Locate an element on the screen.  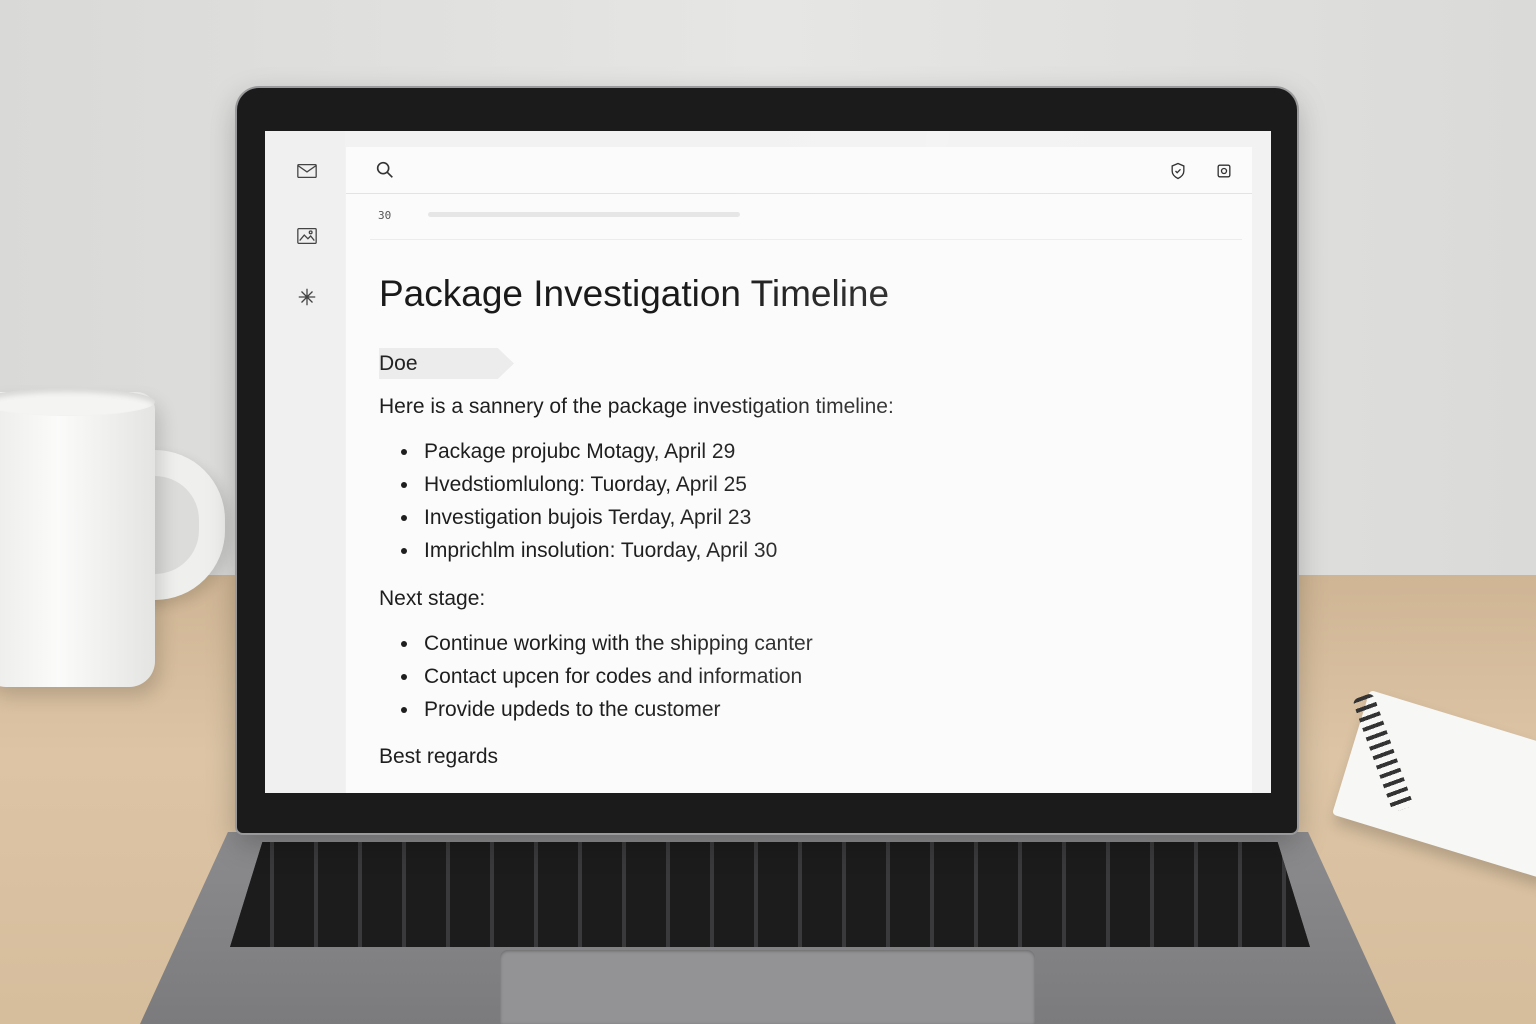
status-badge-label: Doe is located at coordinates (398, 363).